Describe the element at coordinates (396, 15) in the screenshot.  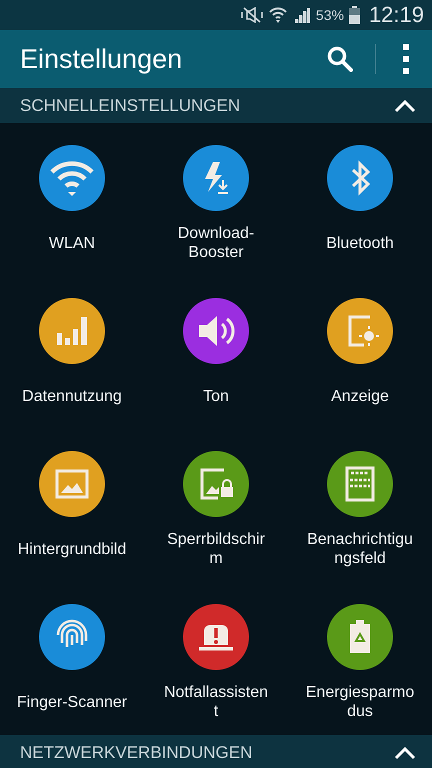
I see `clock: 12:19` at that location.